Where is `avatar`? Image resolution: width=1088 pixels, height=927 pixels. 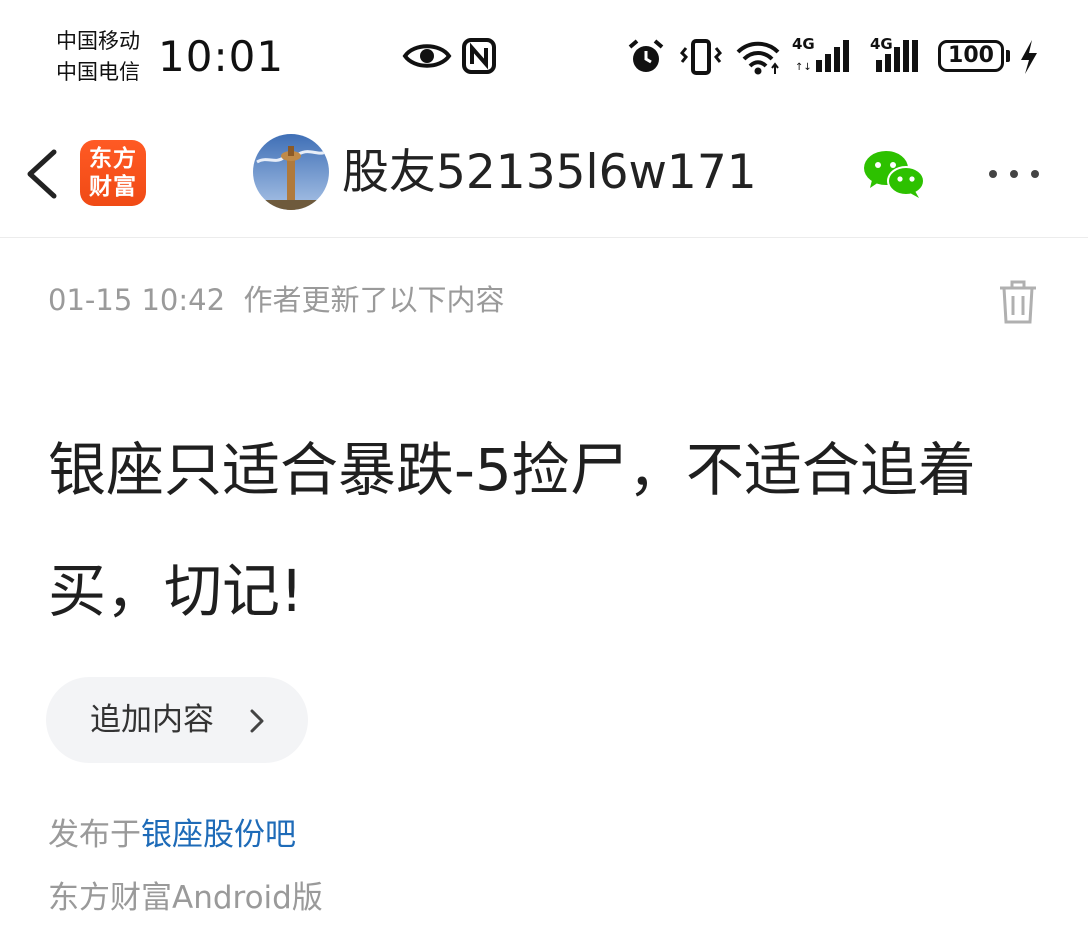 avatar is located at coordinates (291, 172).